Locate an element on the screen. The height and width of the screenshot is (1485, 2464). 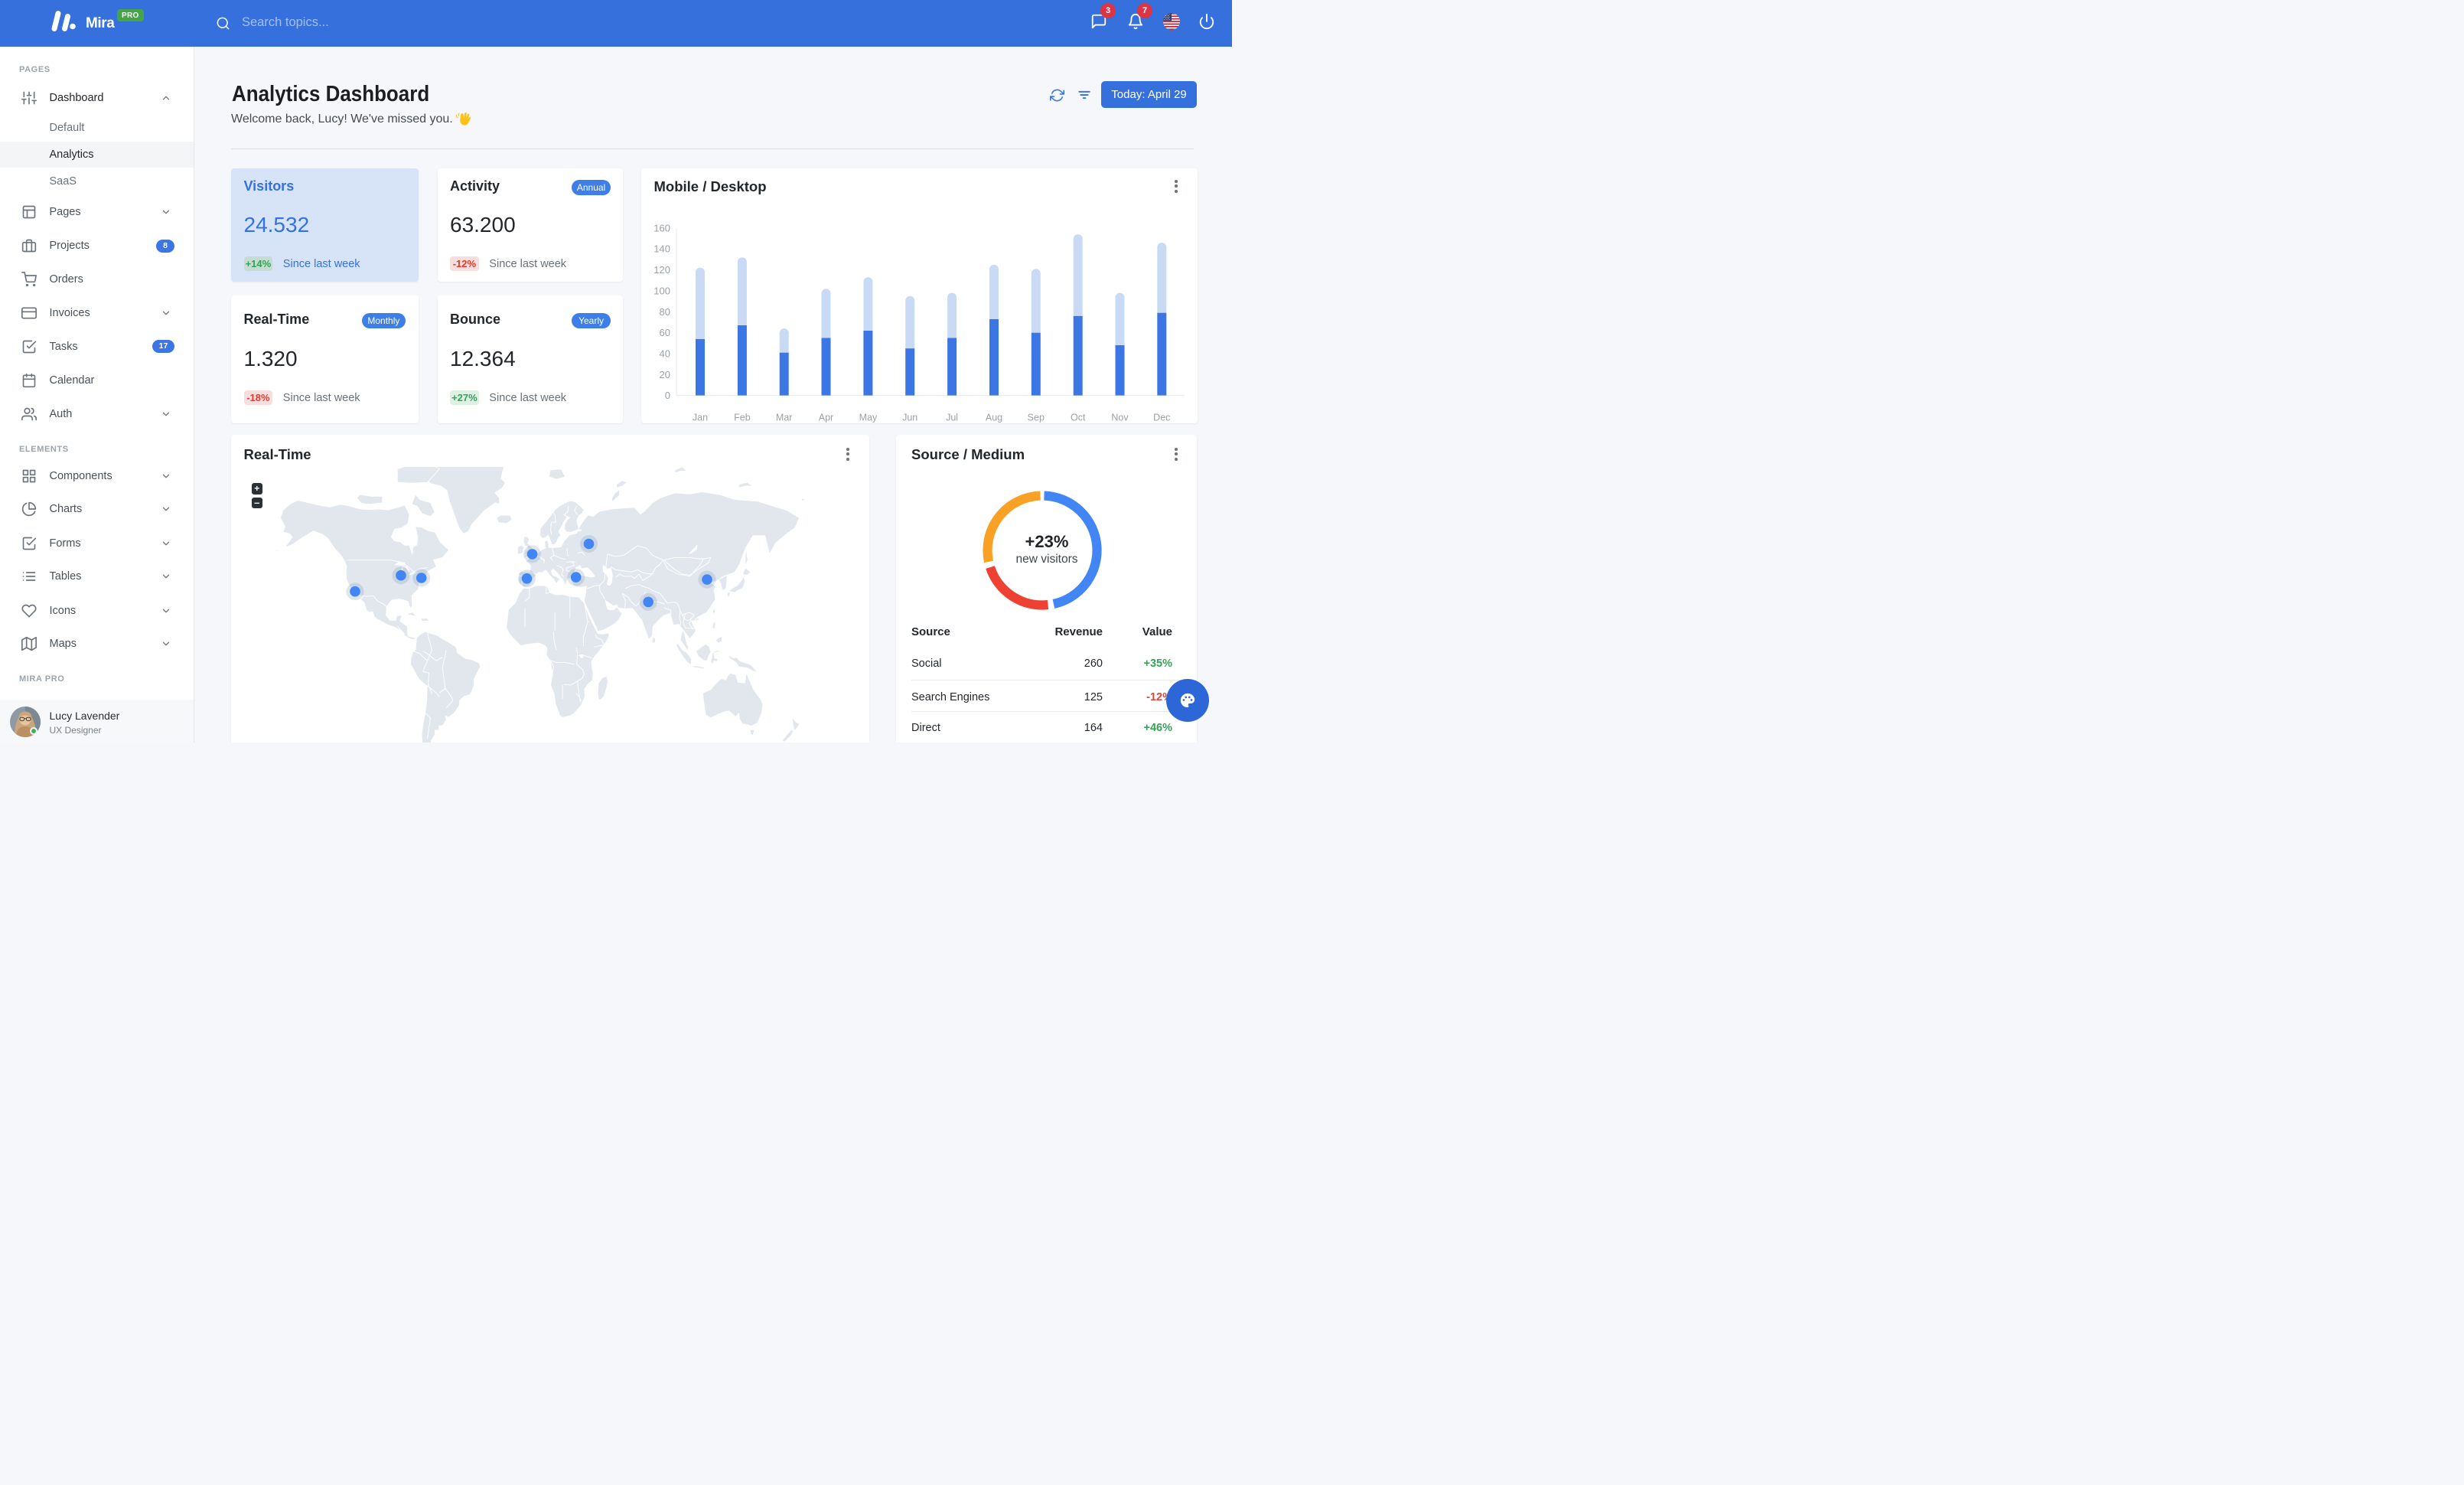
svg-text: May is located at coordinates (869, 417).